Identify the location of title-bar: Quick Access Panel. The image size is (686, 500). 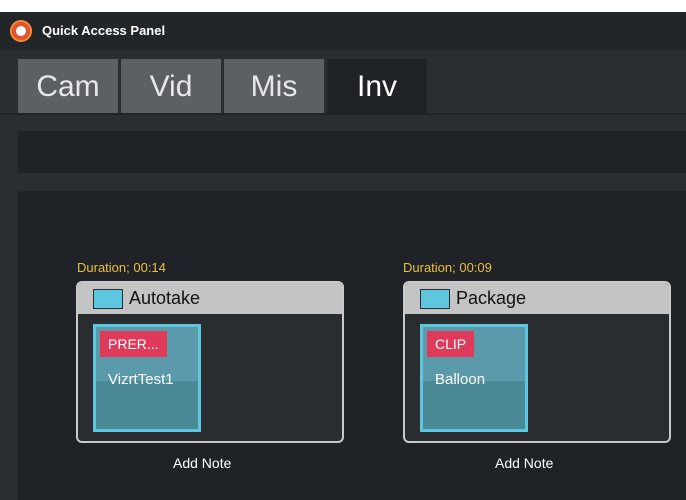
(343, 31).